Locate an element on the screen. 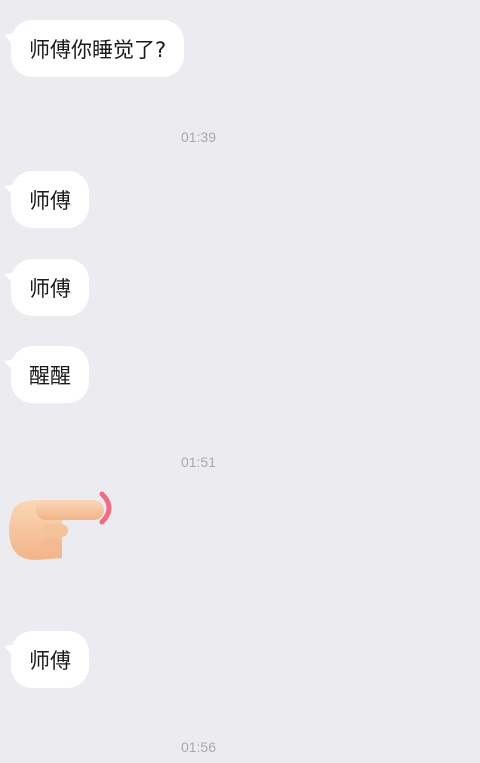  message-bubble: 醒醒 is located at coordinates (50, 374).